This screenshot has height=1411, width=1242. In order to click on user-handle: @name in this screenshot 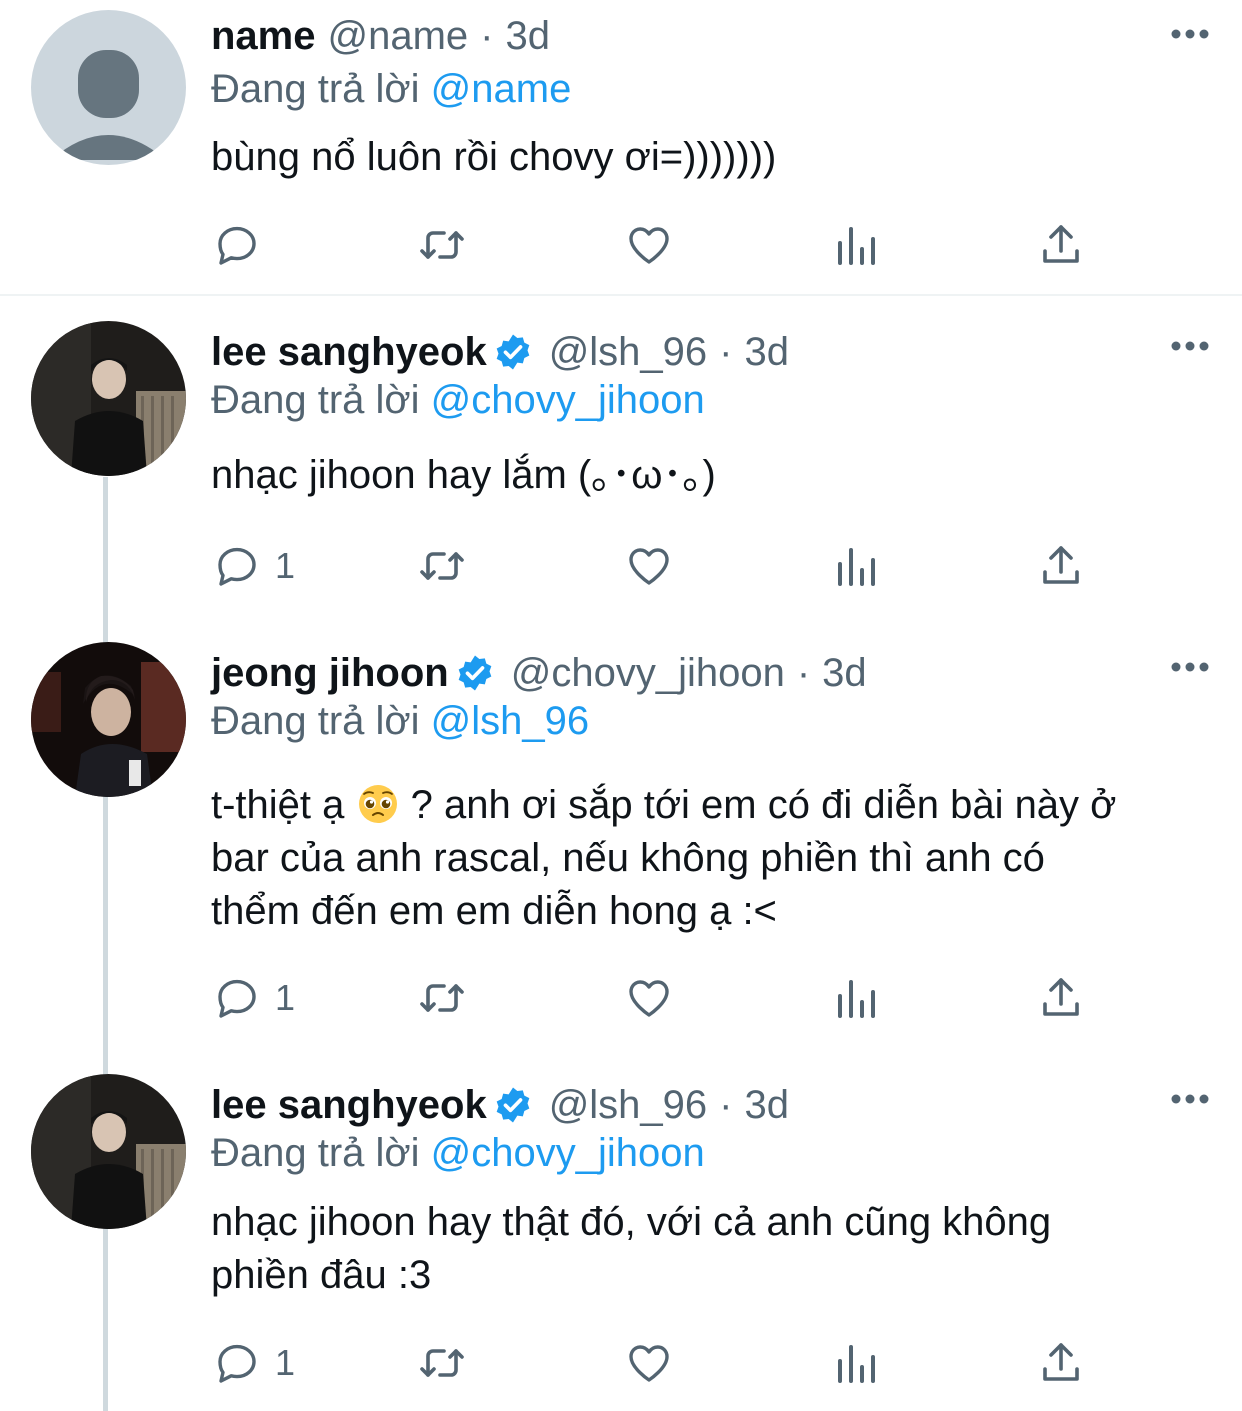, I will do `click(398, 36)`.